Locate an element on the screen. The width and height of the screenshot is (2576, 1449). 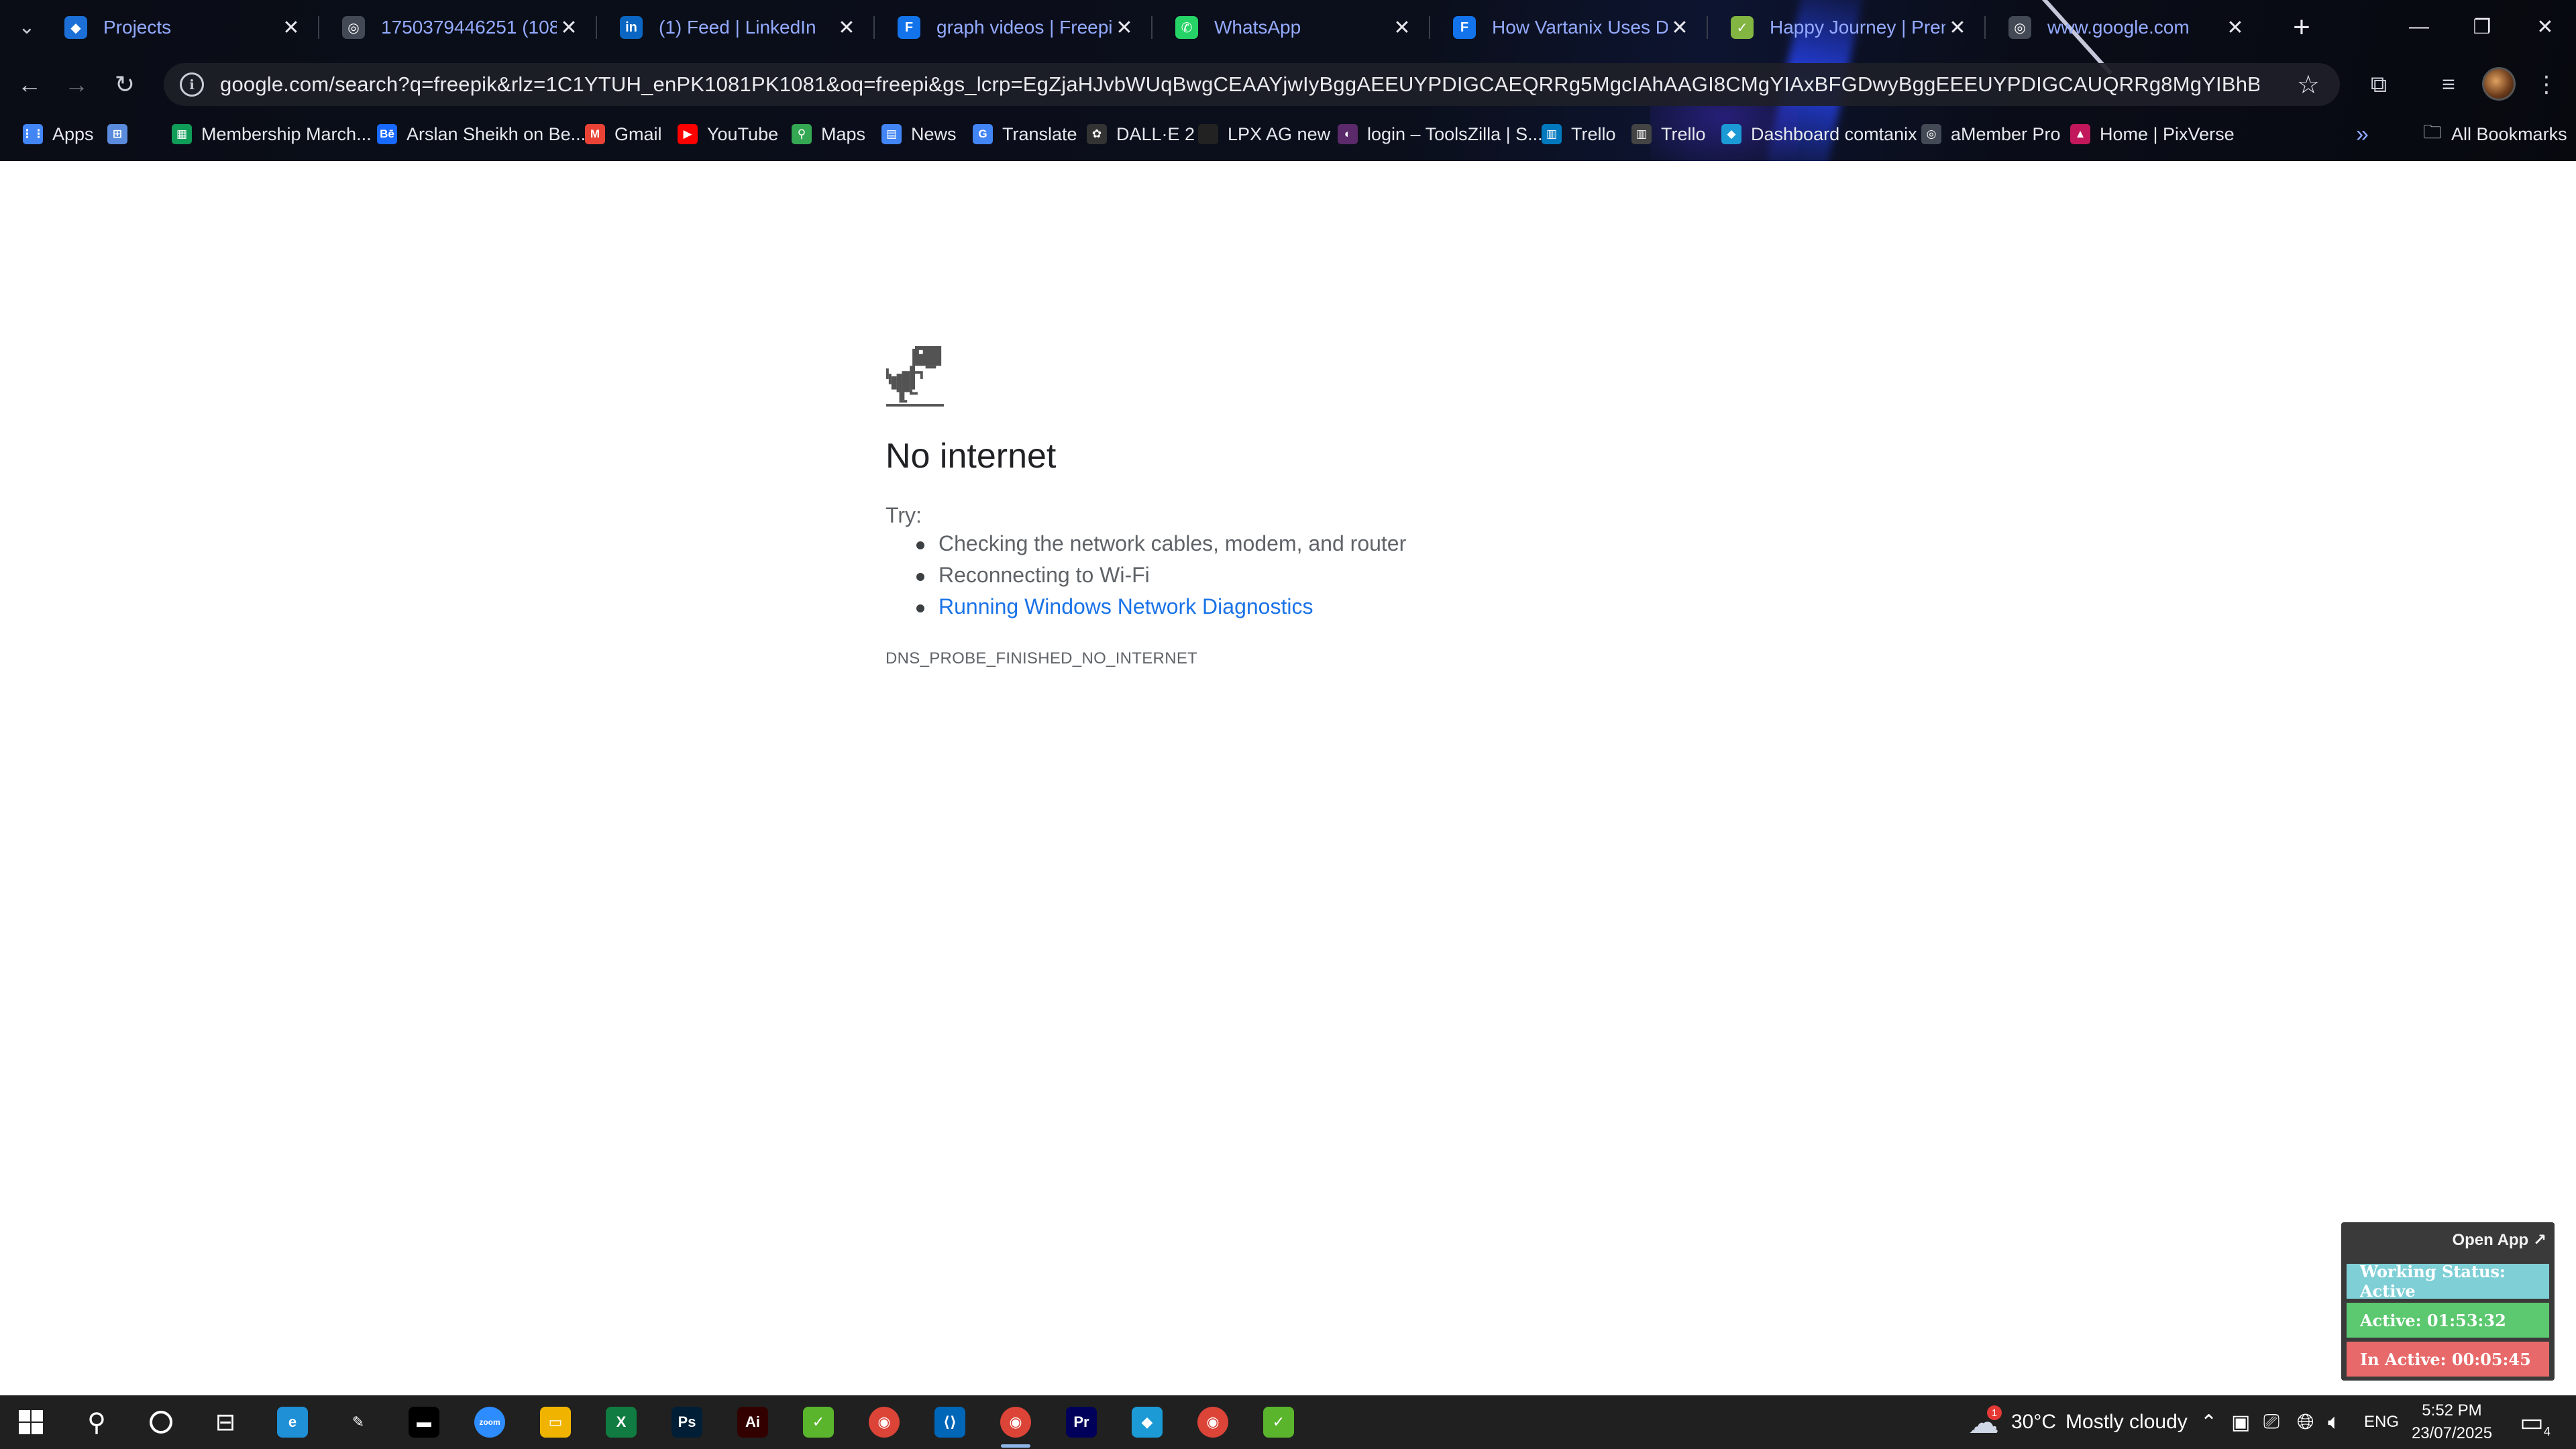
taskbar-app: X is located at coordinates (621, 1422).